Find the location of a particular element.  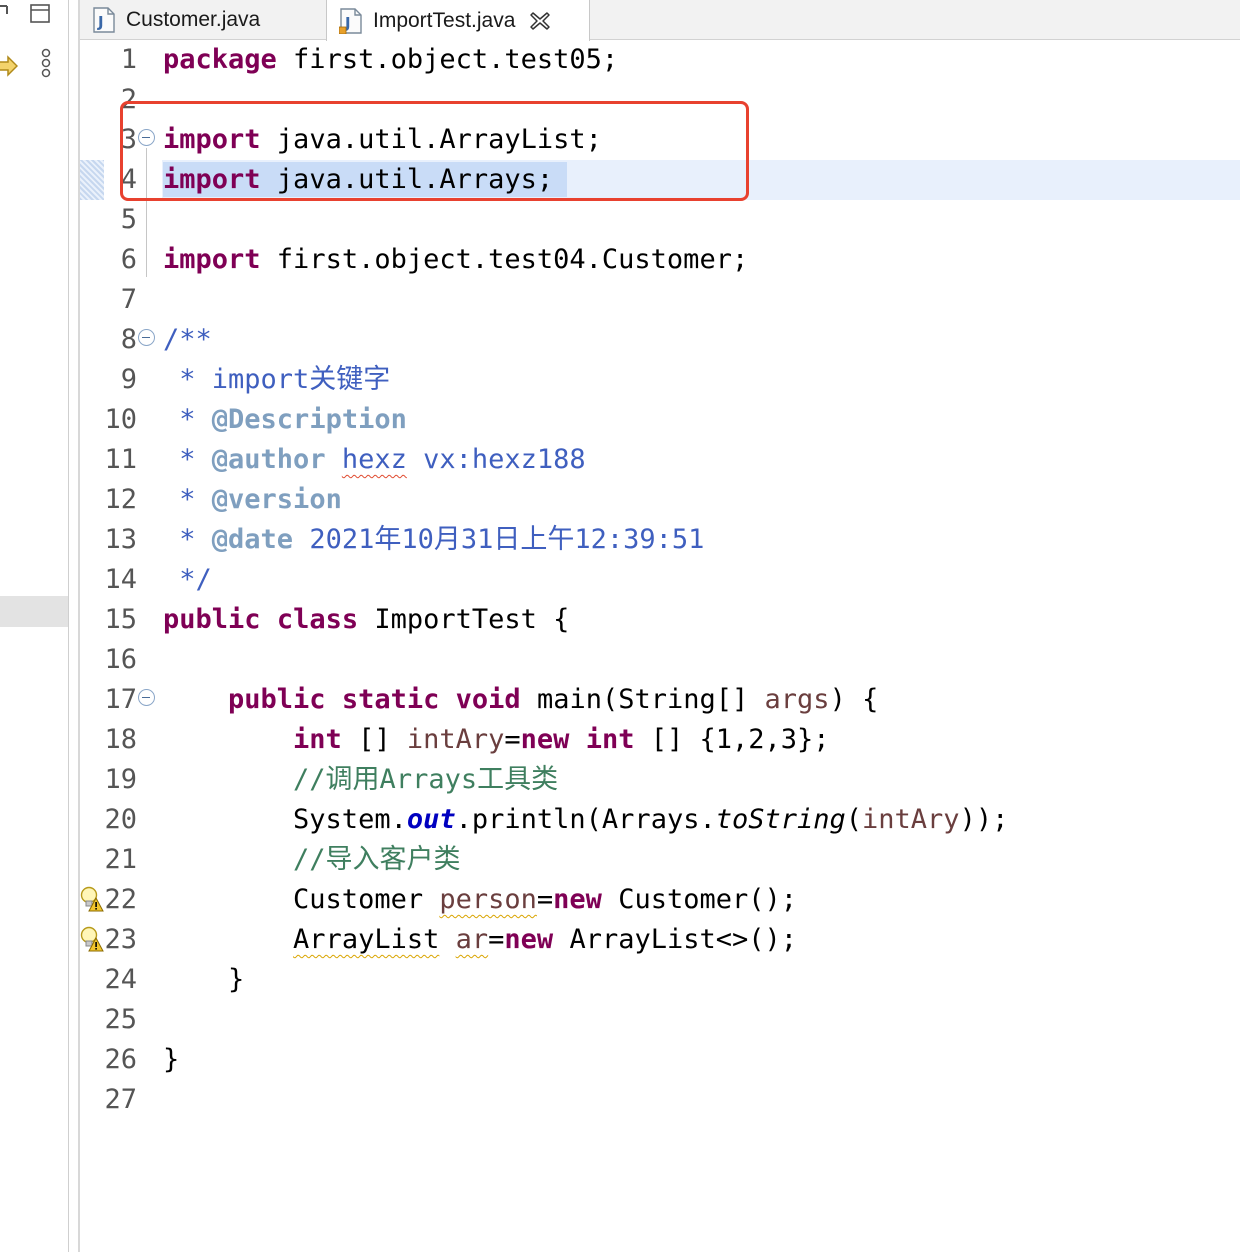

code-line: 9 * import关键字 is located at coordinates (660, 380).